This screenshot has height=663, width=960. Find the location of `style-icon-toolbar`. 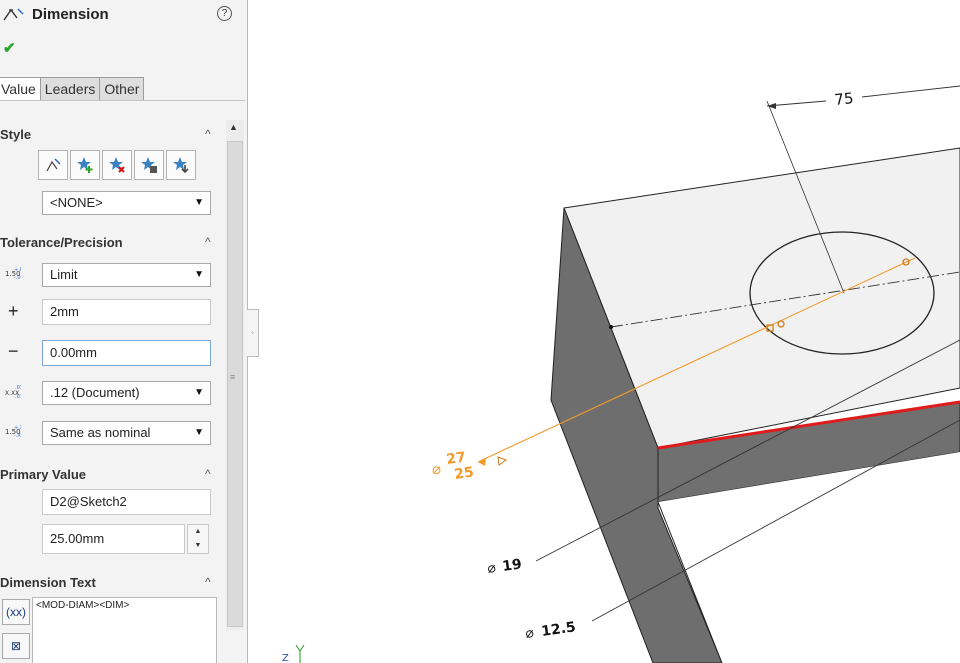

style-icon-toolbar is located at coordinates (118, 165).